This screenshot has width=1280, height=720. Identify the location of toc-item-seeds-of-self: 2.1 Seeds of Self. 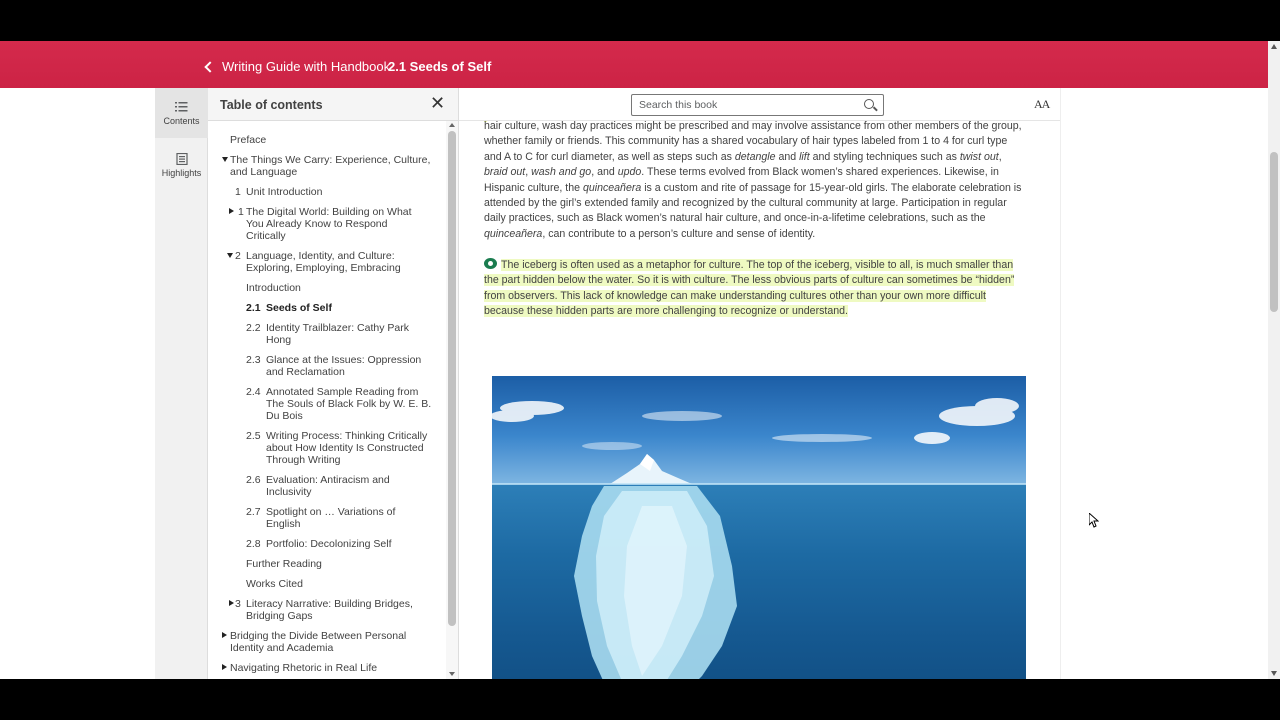
(289, 308).